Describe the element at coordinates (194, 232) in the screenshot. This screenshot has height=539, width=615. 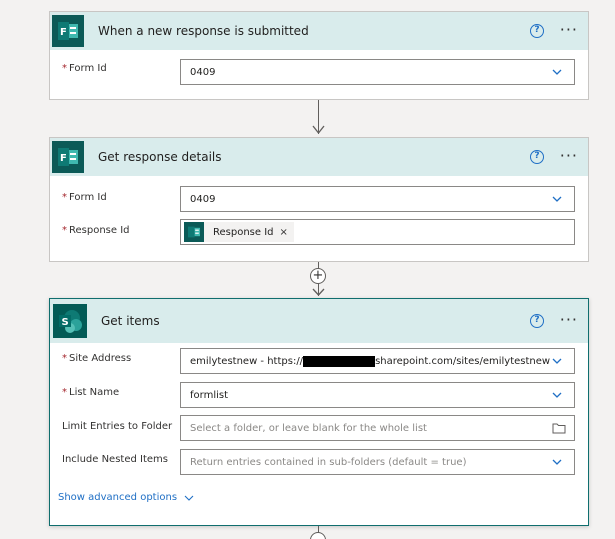
I see `forms-icon` at that location.